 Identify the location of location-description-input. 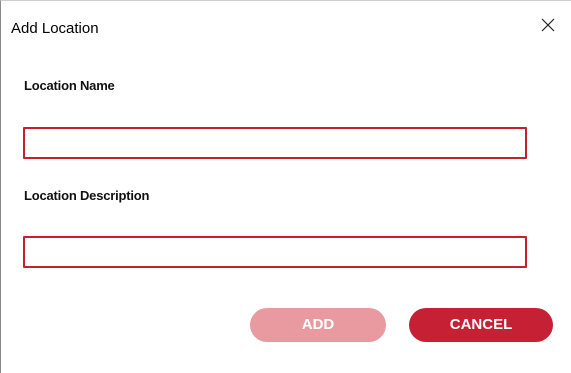
(275, 252).